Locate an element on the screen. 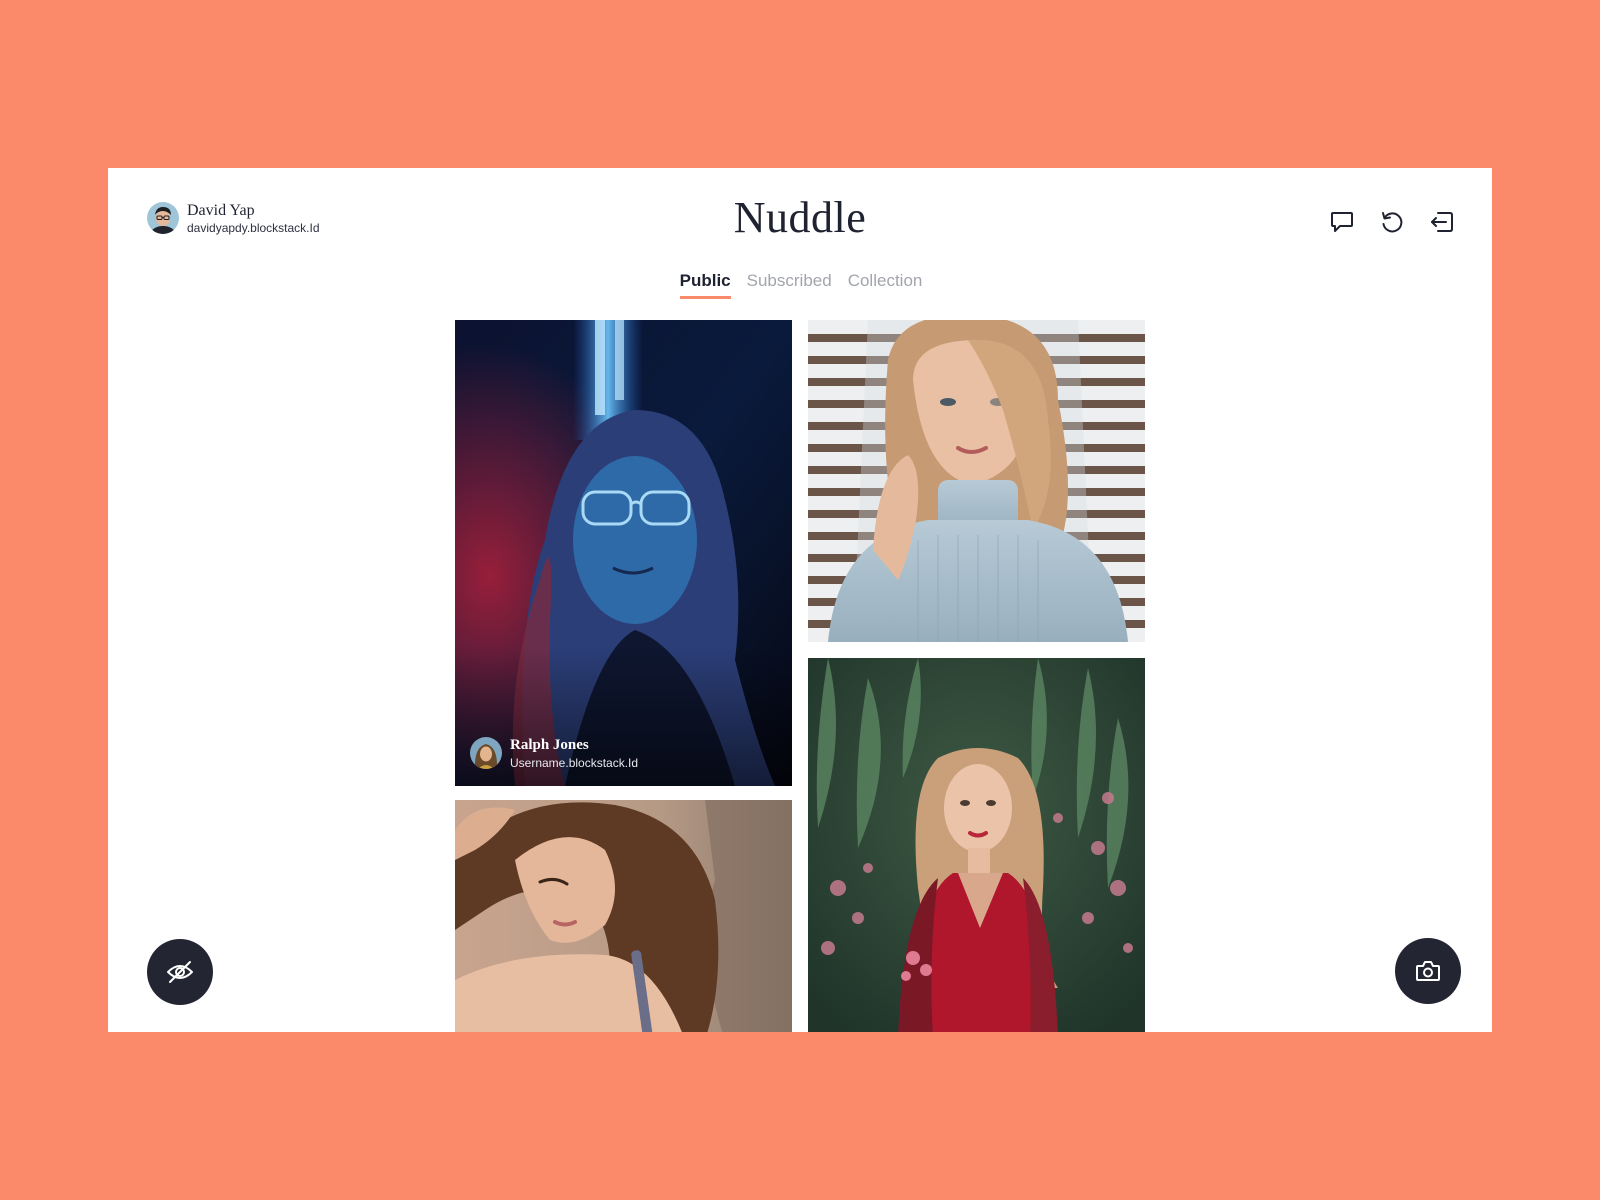 This screenshot has height=1200, width=1600. tab-collection: Collection is located at coordinates (885, 285).